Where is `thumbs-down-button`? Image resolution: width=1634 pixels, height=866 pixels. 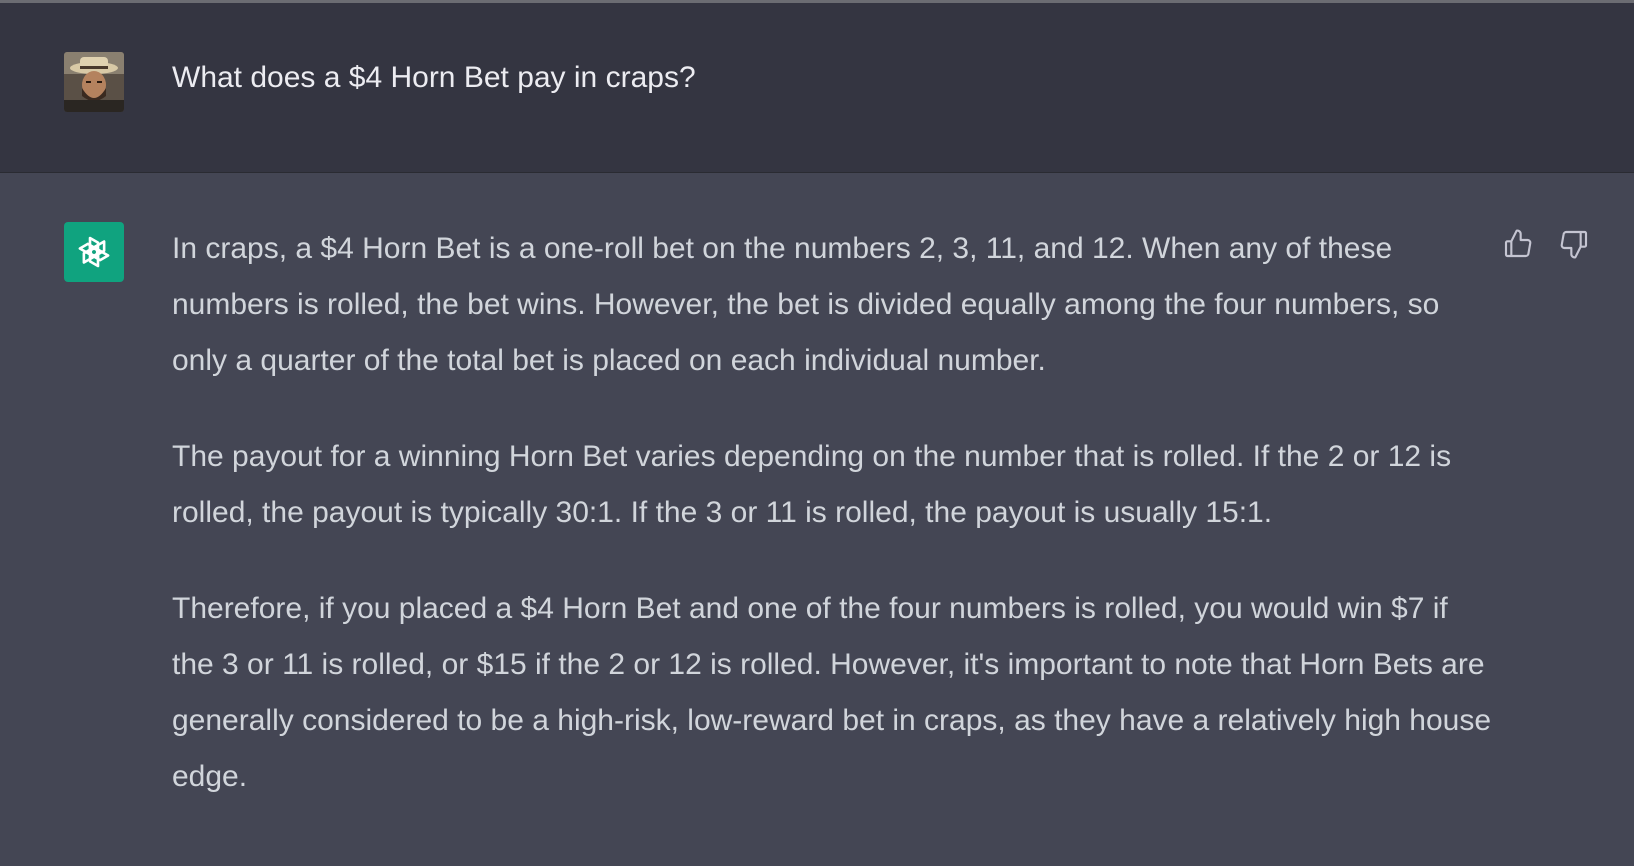
thumbs-down-button is located at coordinates (1574, 244).